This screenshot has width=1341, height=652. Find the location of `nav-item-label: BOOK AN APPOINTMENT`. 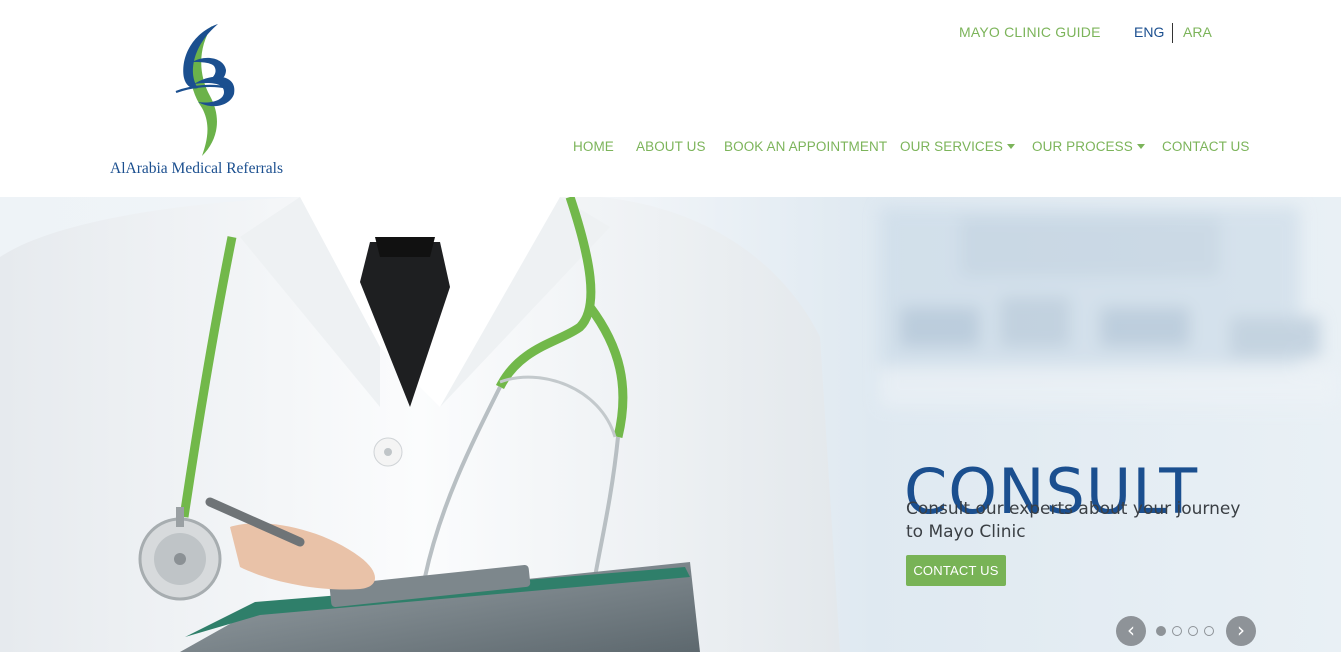

nav-item-label: BOOK AN APPOINTMENT is located at coordinates (806, 146).